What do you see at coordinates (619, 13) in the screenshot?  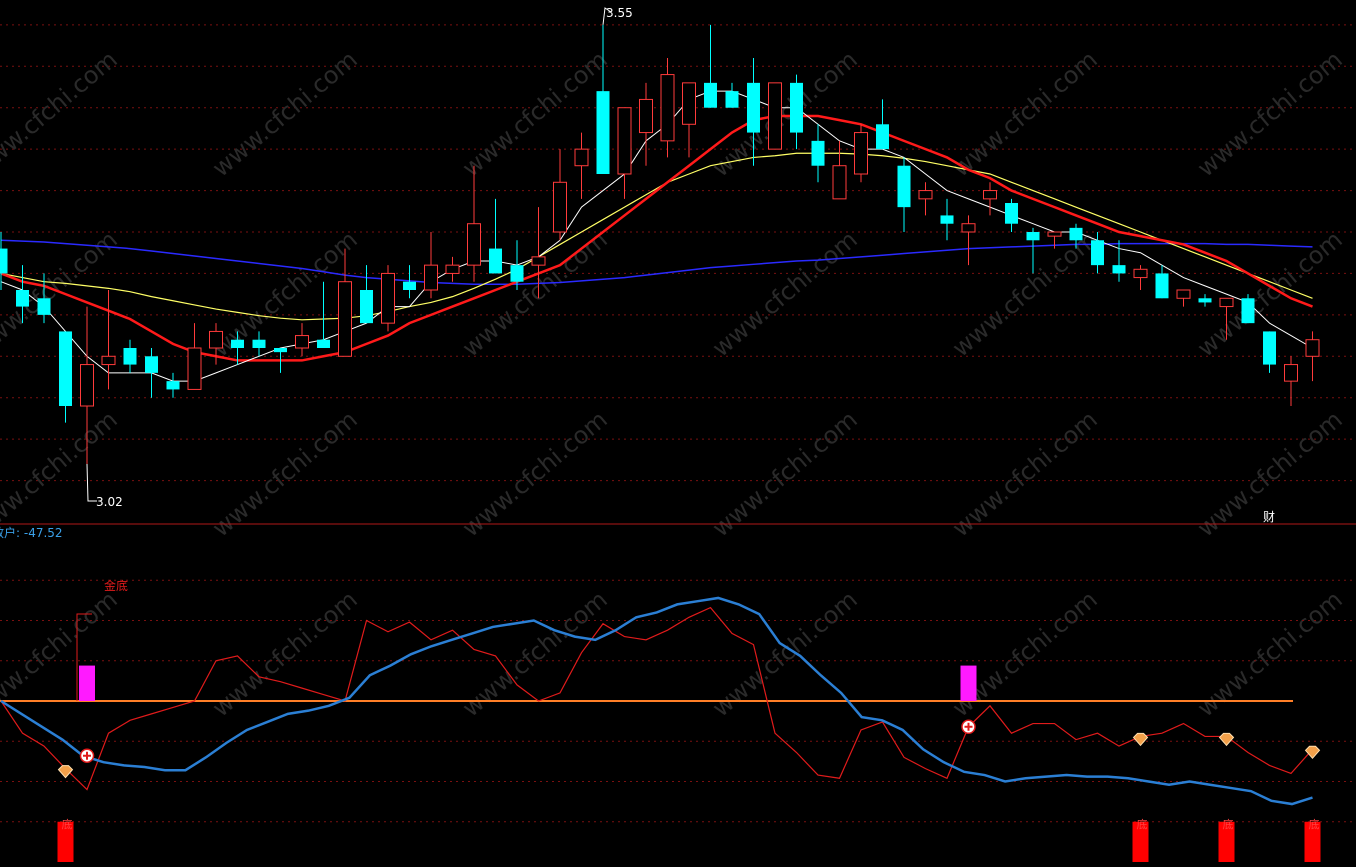 I see `high-label: 3.55` at bounding box center [619, 13].